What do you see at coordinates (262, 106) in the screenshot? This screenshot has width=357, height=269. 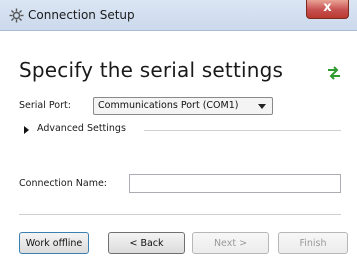 I see `chevron-down-icon` at bounding box center [262, 106].